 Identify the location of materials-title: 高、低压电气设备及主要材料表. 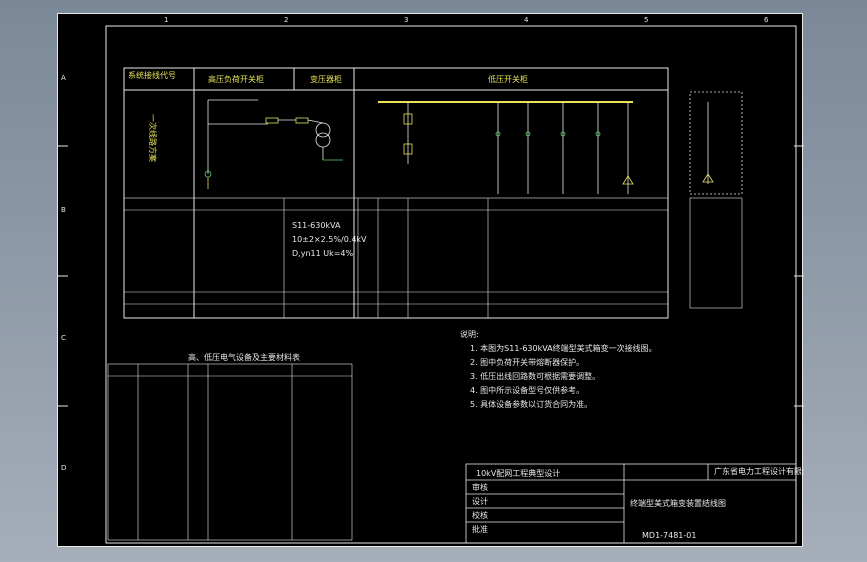
(244, 357).